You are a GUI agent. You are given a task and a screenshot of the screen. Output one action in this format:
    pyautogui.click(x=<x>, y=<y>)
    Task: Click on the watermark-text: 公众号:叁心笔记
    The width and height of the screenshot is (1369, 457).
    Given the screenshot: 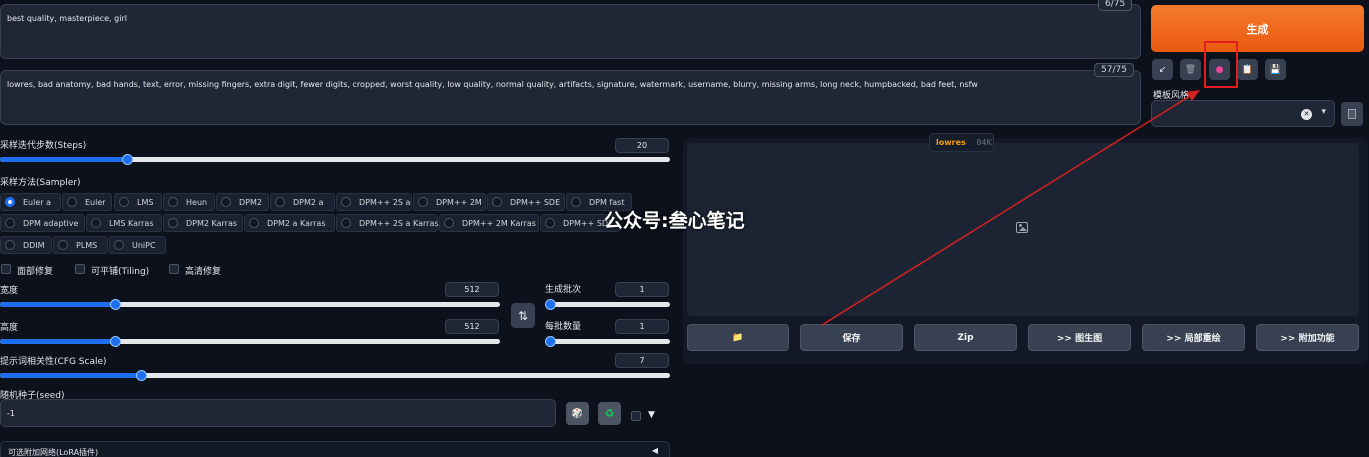 What is the action you would take?
    pyautogui.click(x=674, y=221)
    